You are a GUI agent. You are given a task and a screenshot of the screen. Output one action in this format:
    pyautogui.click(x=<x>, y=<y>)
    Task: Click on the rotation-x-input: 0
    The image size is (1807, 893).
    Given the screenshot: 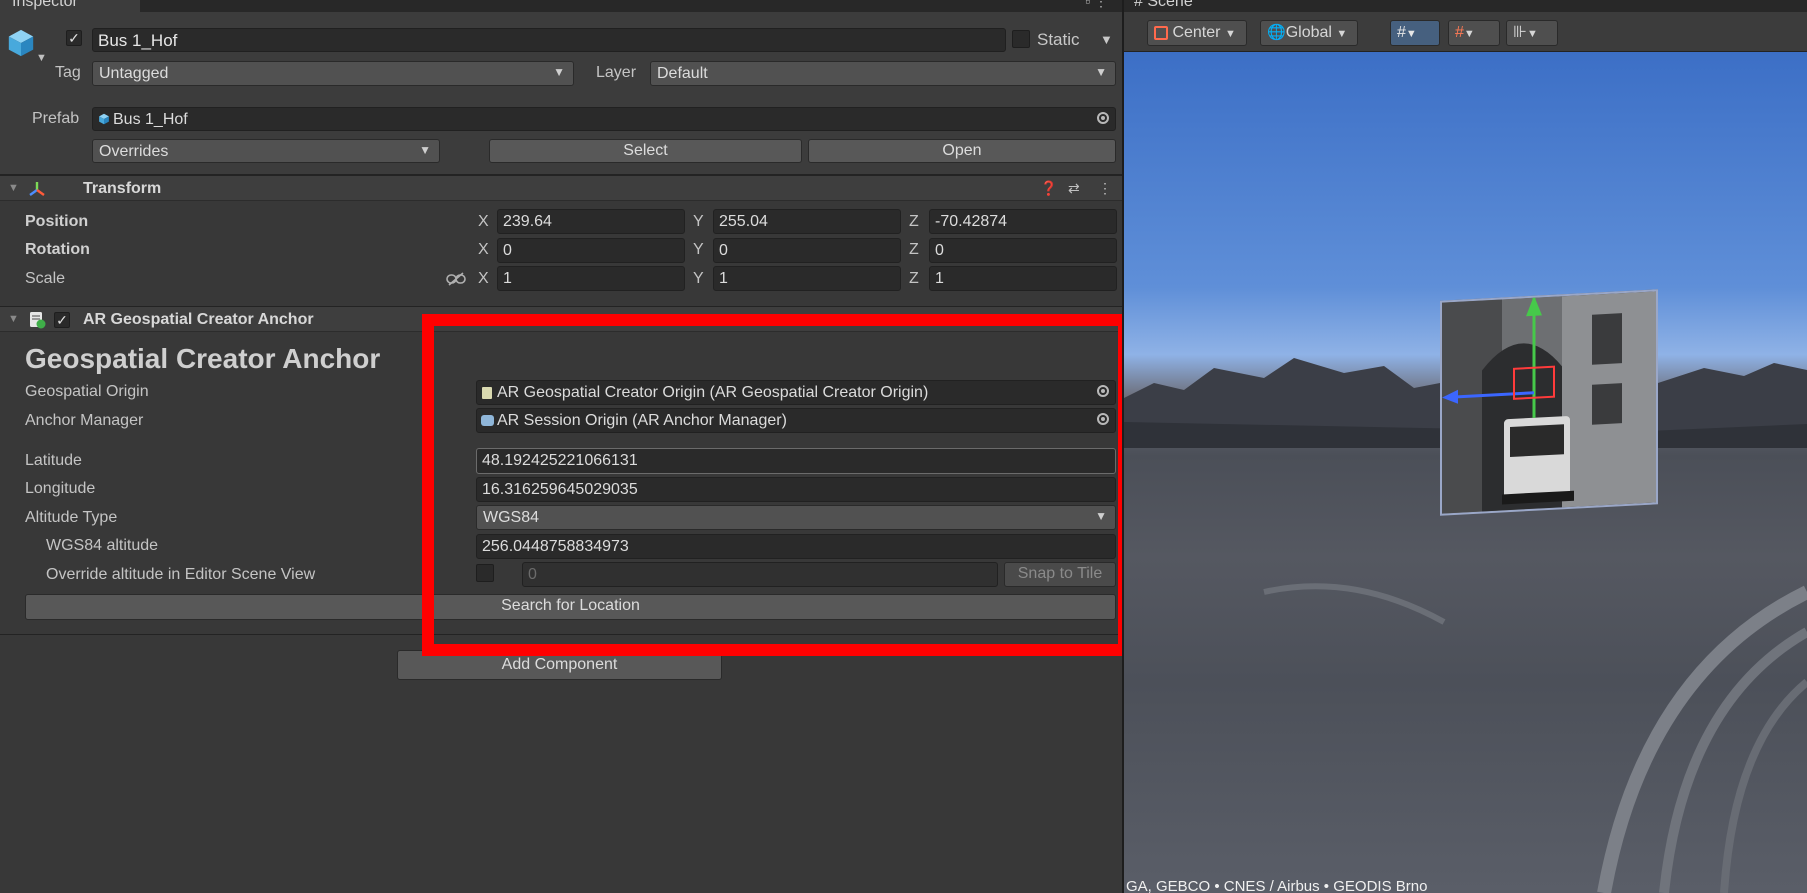 What is the action you would take?
    pyautogui.click(x=591, y=250)
    